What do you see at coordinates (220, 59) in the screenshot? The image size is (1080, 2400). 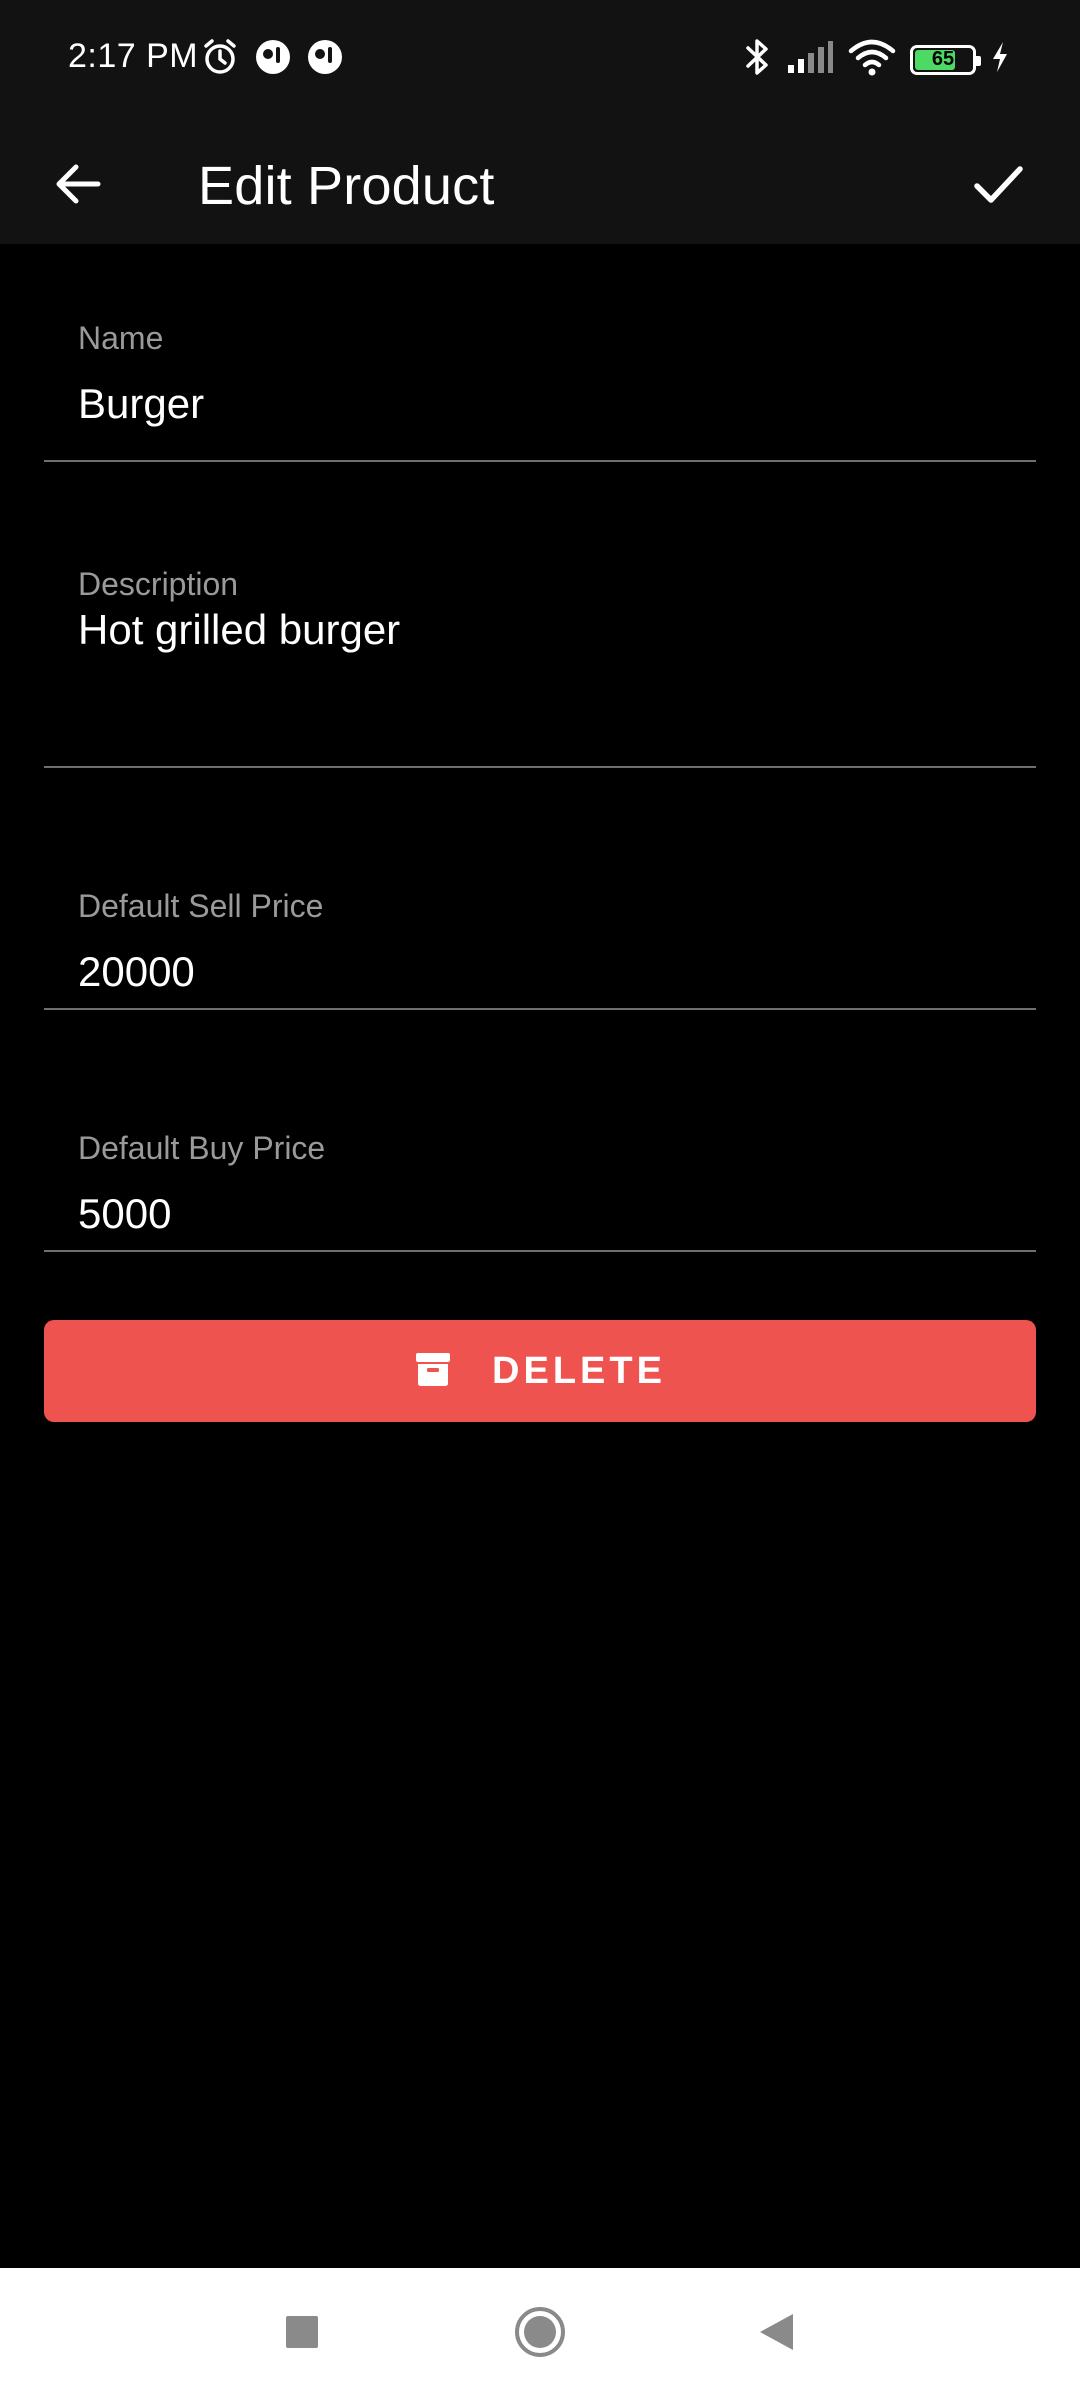 I see `alarm-icon` at bounding box center [220, 59].